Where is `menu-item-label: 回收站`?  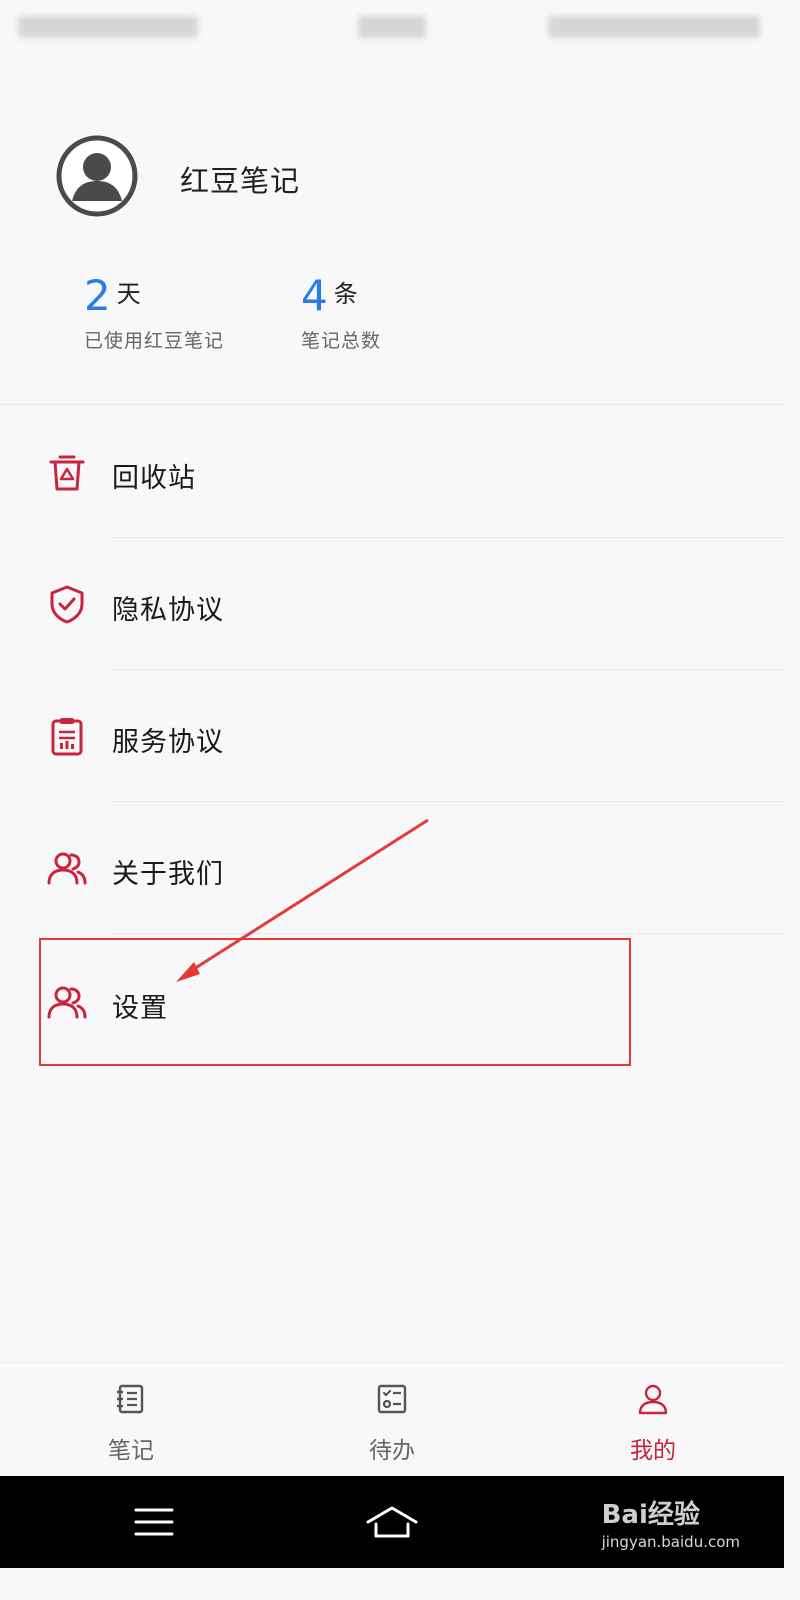
menu-item-label: 回收站 is located at coordinates (154, 478).